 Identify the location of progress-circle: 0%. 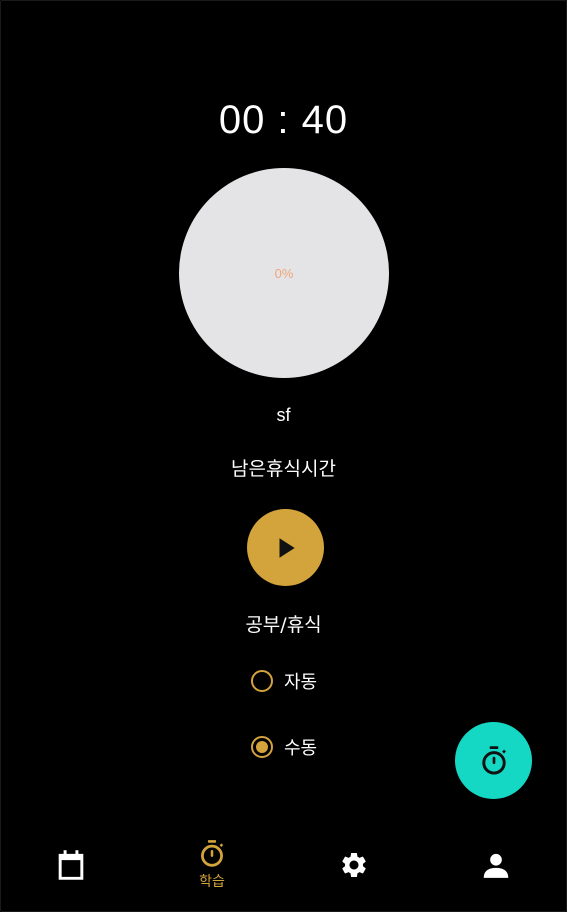
(284, 273).